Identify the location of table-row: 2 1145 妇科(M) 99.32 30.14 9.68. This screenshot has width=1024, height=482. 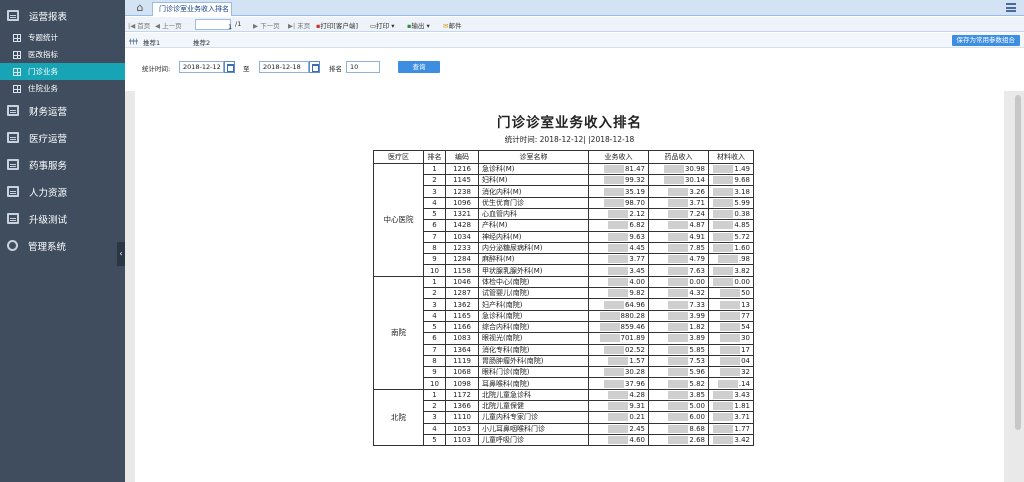
(564, 180).